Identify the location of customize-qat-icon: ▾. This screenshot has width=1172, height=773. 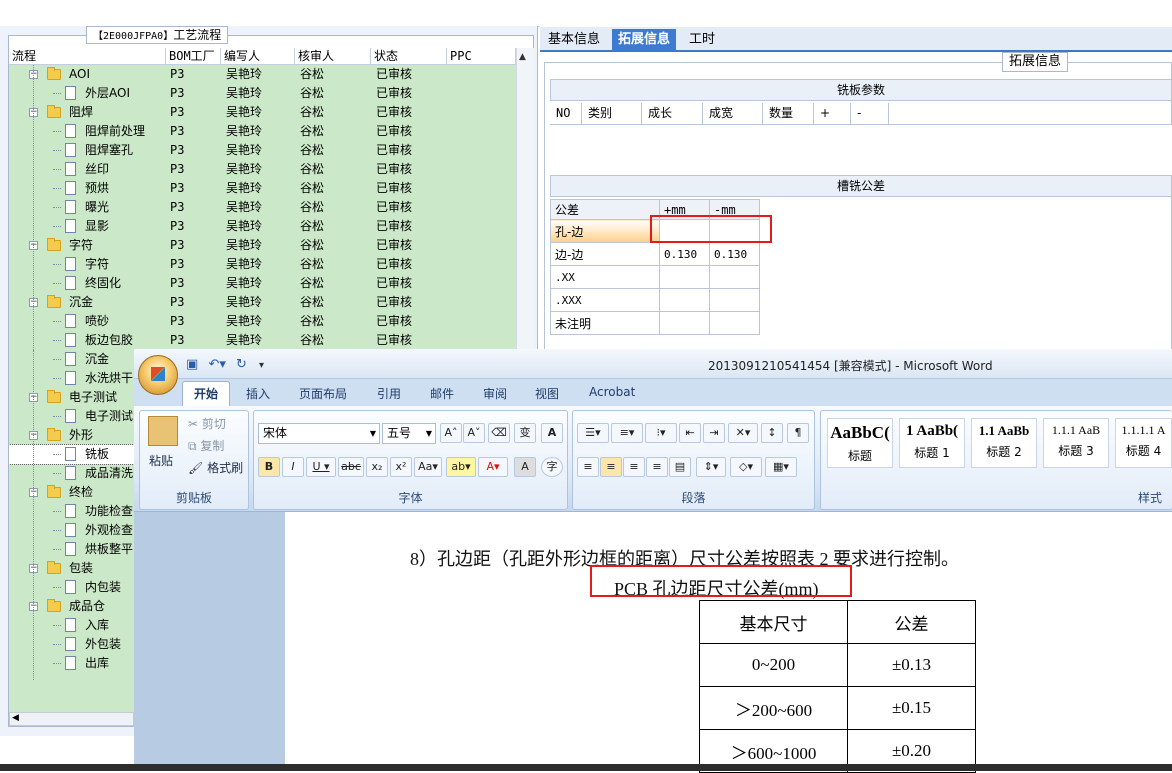
(261, 365).